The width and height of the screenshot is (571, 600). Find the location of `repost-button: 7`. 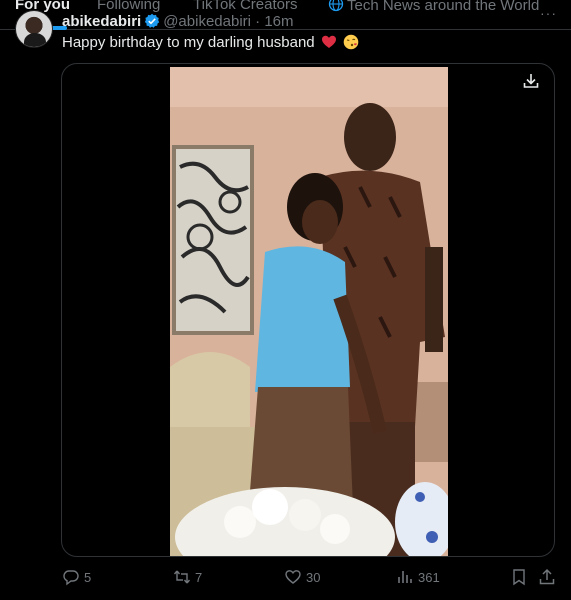

repost-button: 7 is located at coordinates (187, 577).